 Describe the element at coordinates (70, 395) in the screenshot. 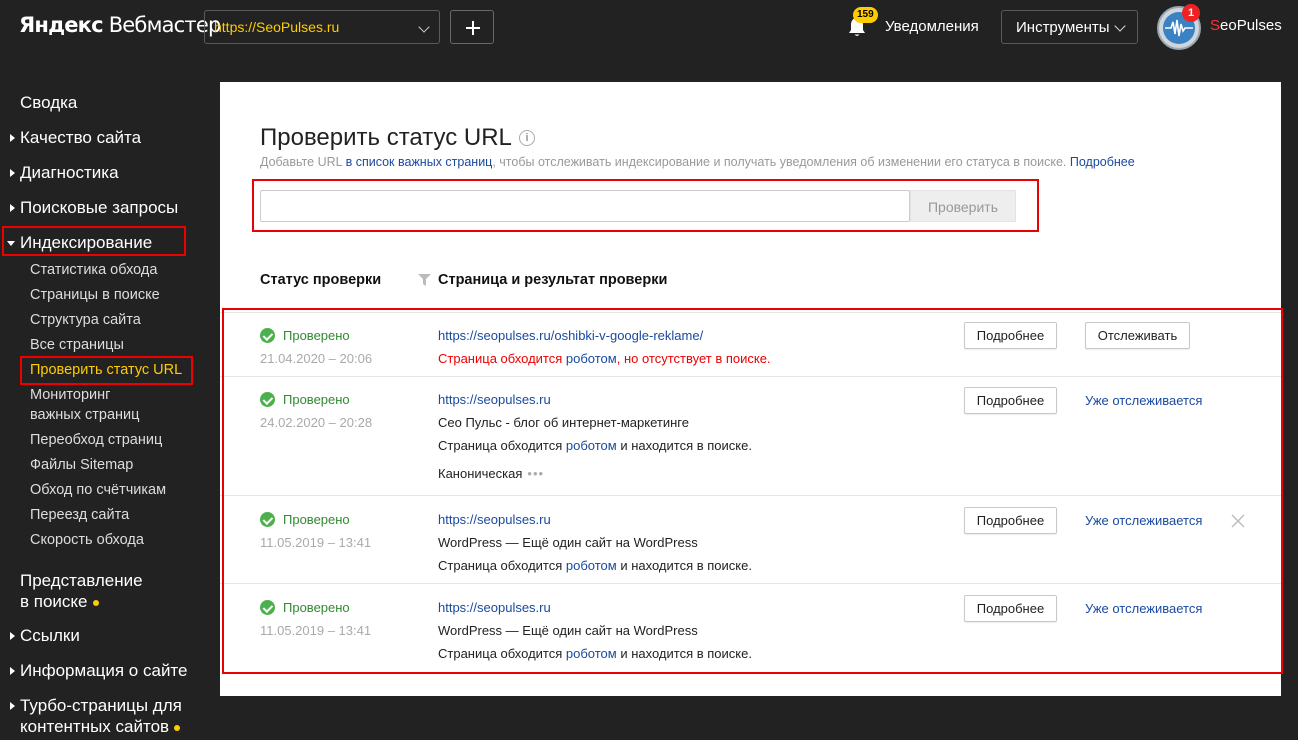

I see `sidebar-subitem-monitoring: Мониторинг` at that location.